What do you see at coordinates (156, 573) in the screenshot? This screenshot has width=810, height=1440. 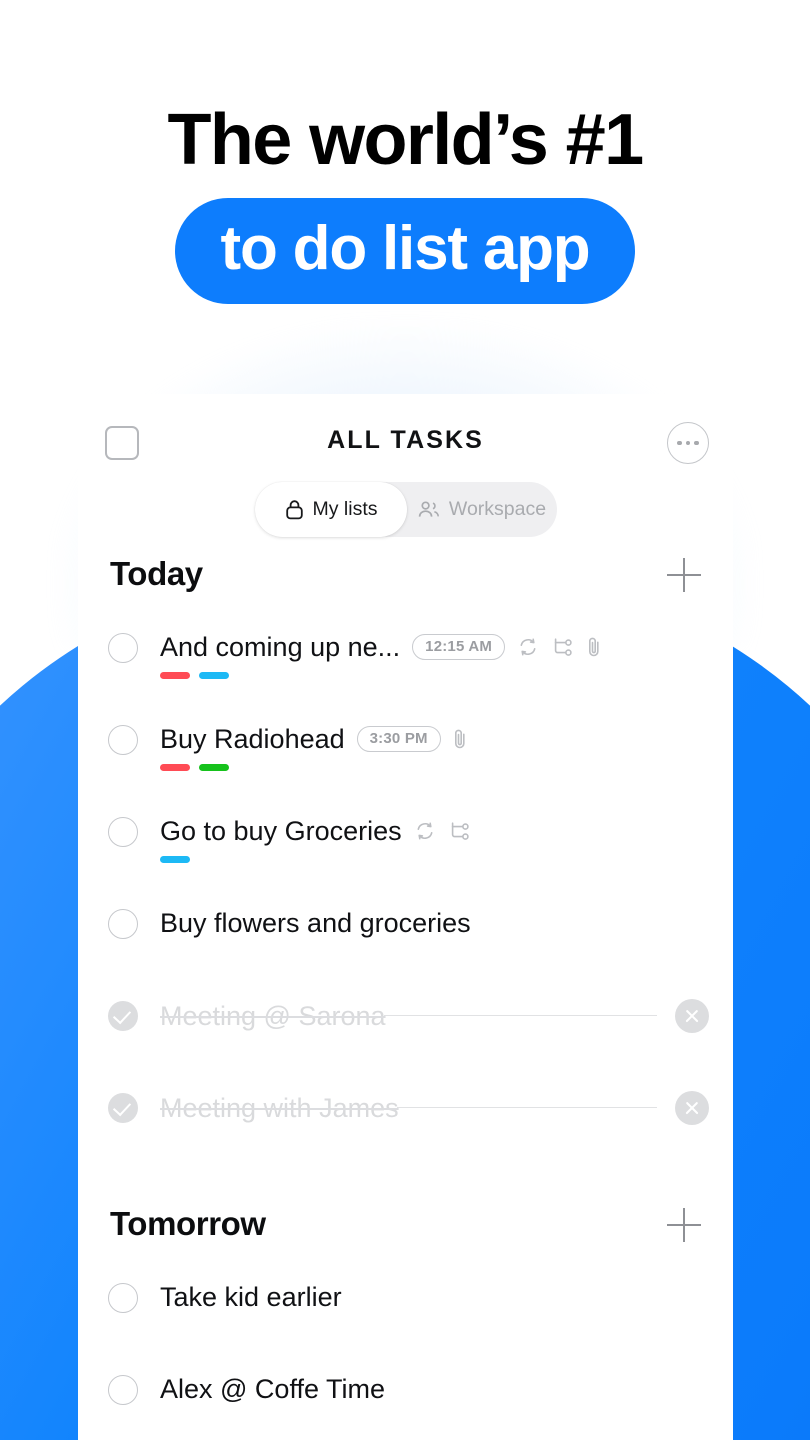 I see `section-title: Today` at bounding box center [156, 573].